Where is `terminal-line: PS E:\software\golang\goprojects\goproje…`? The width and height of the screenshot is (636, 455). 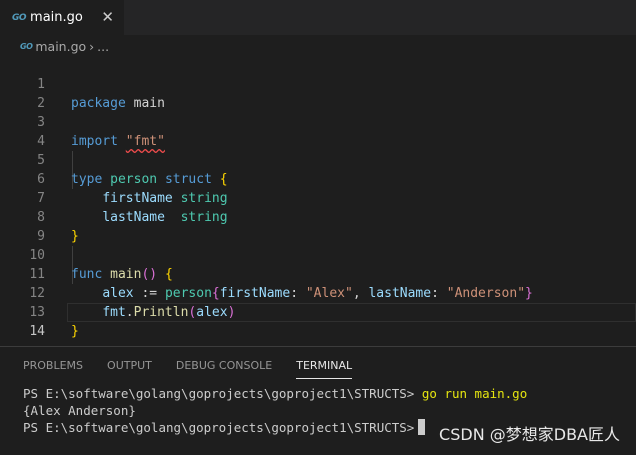
terminal-line: PS E:\software\golang\goprojects\goproje… is located at coordinates (275, 393).